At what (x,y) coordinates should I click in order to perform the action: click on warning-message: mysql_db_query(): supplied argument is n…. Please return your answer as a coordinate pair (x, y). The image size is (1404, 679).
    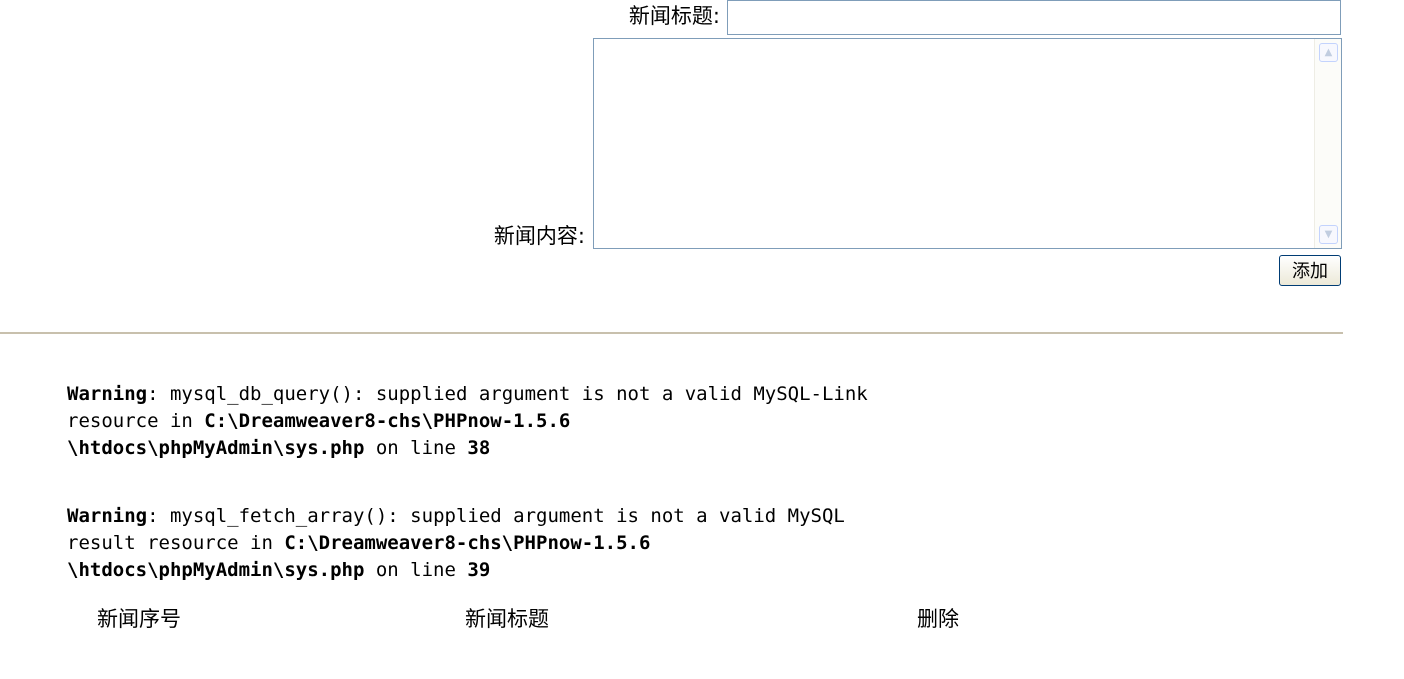
    Looking at the image, I should click on (518, 394).